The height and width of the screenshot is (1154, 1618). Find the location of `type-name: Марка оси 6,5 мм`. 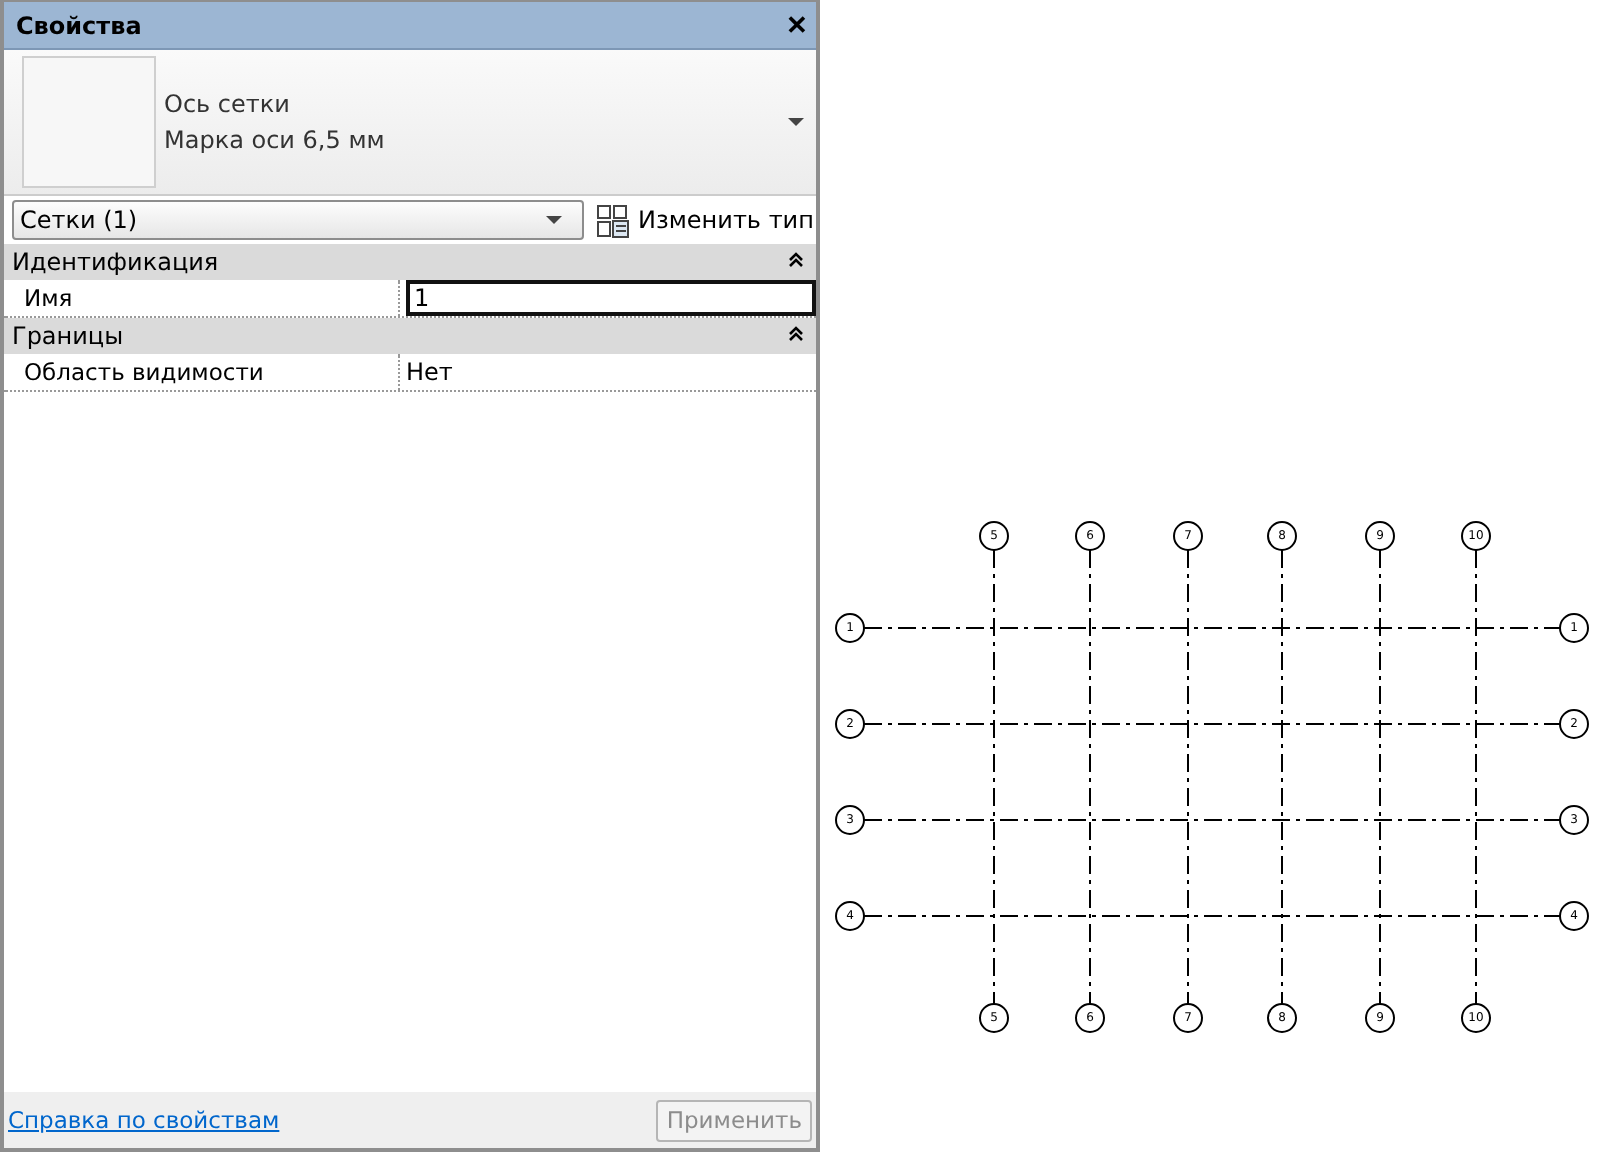

type-name: Марка оси 6,5 мм is located at coordinates (275, 140).